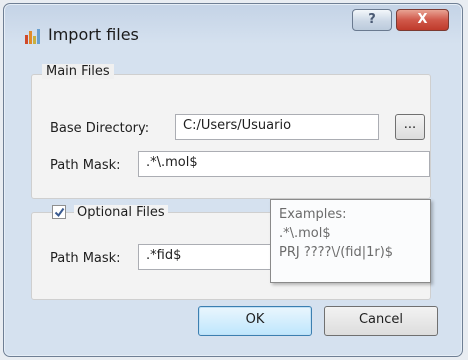 The width and height of the screenshot is (468, 360). I want to click on path-mask-label: Path Mask:, so click(85, 165).